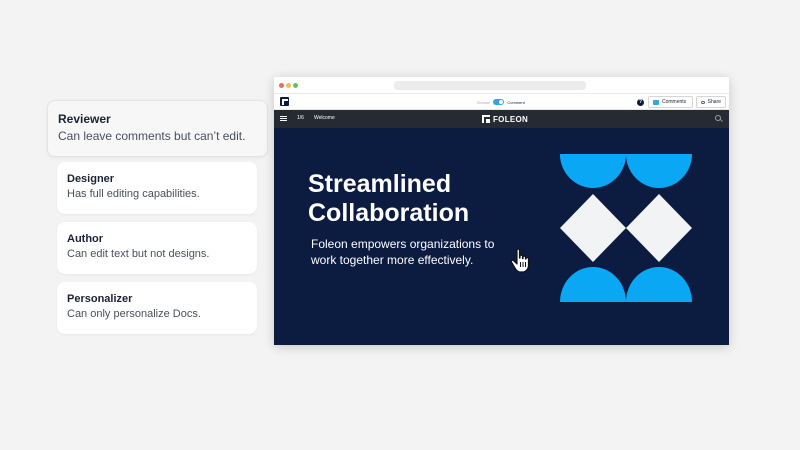 The height and width of the screenshot is (450, 800). I want to click on role-card-designer: Designer Has full editing capabilities., so click(157, 188).